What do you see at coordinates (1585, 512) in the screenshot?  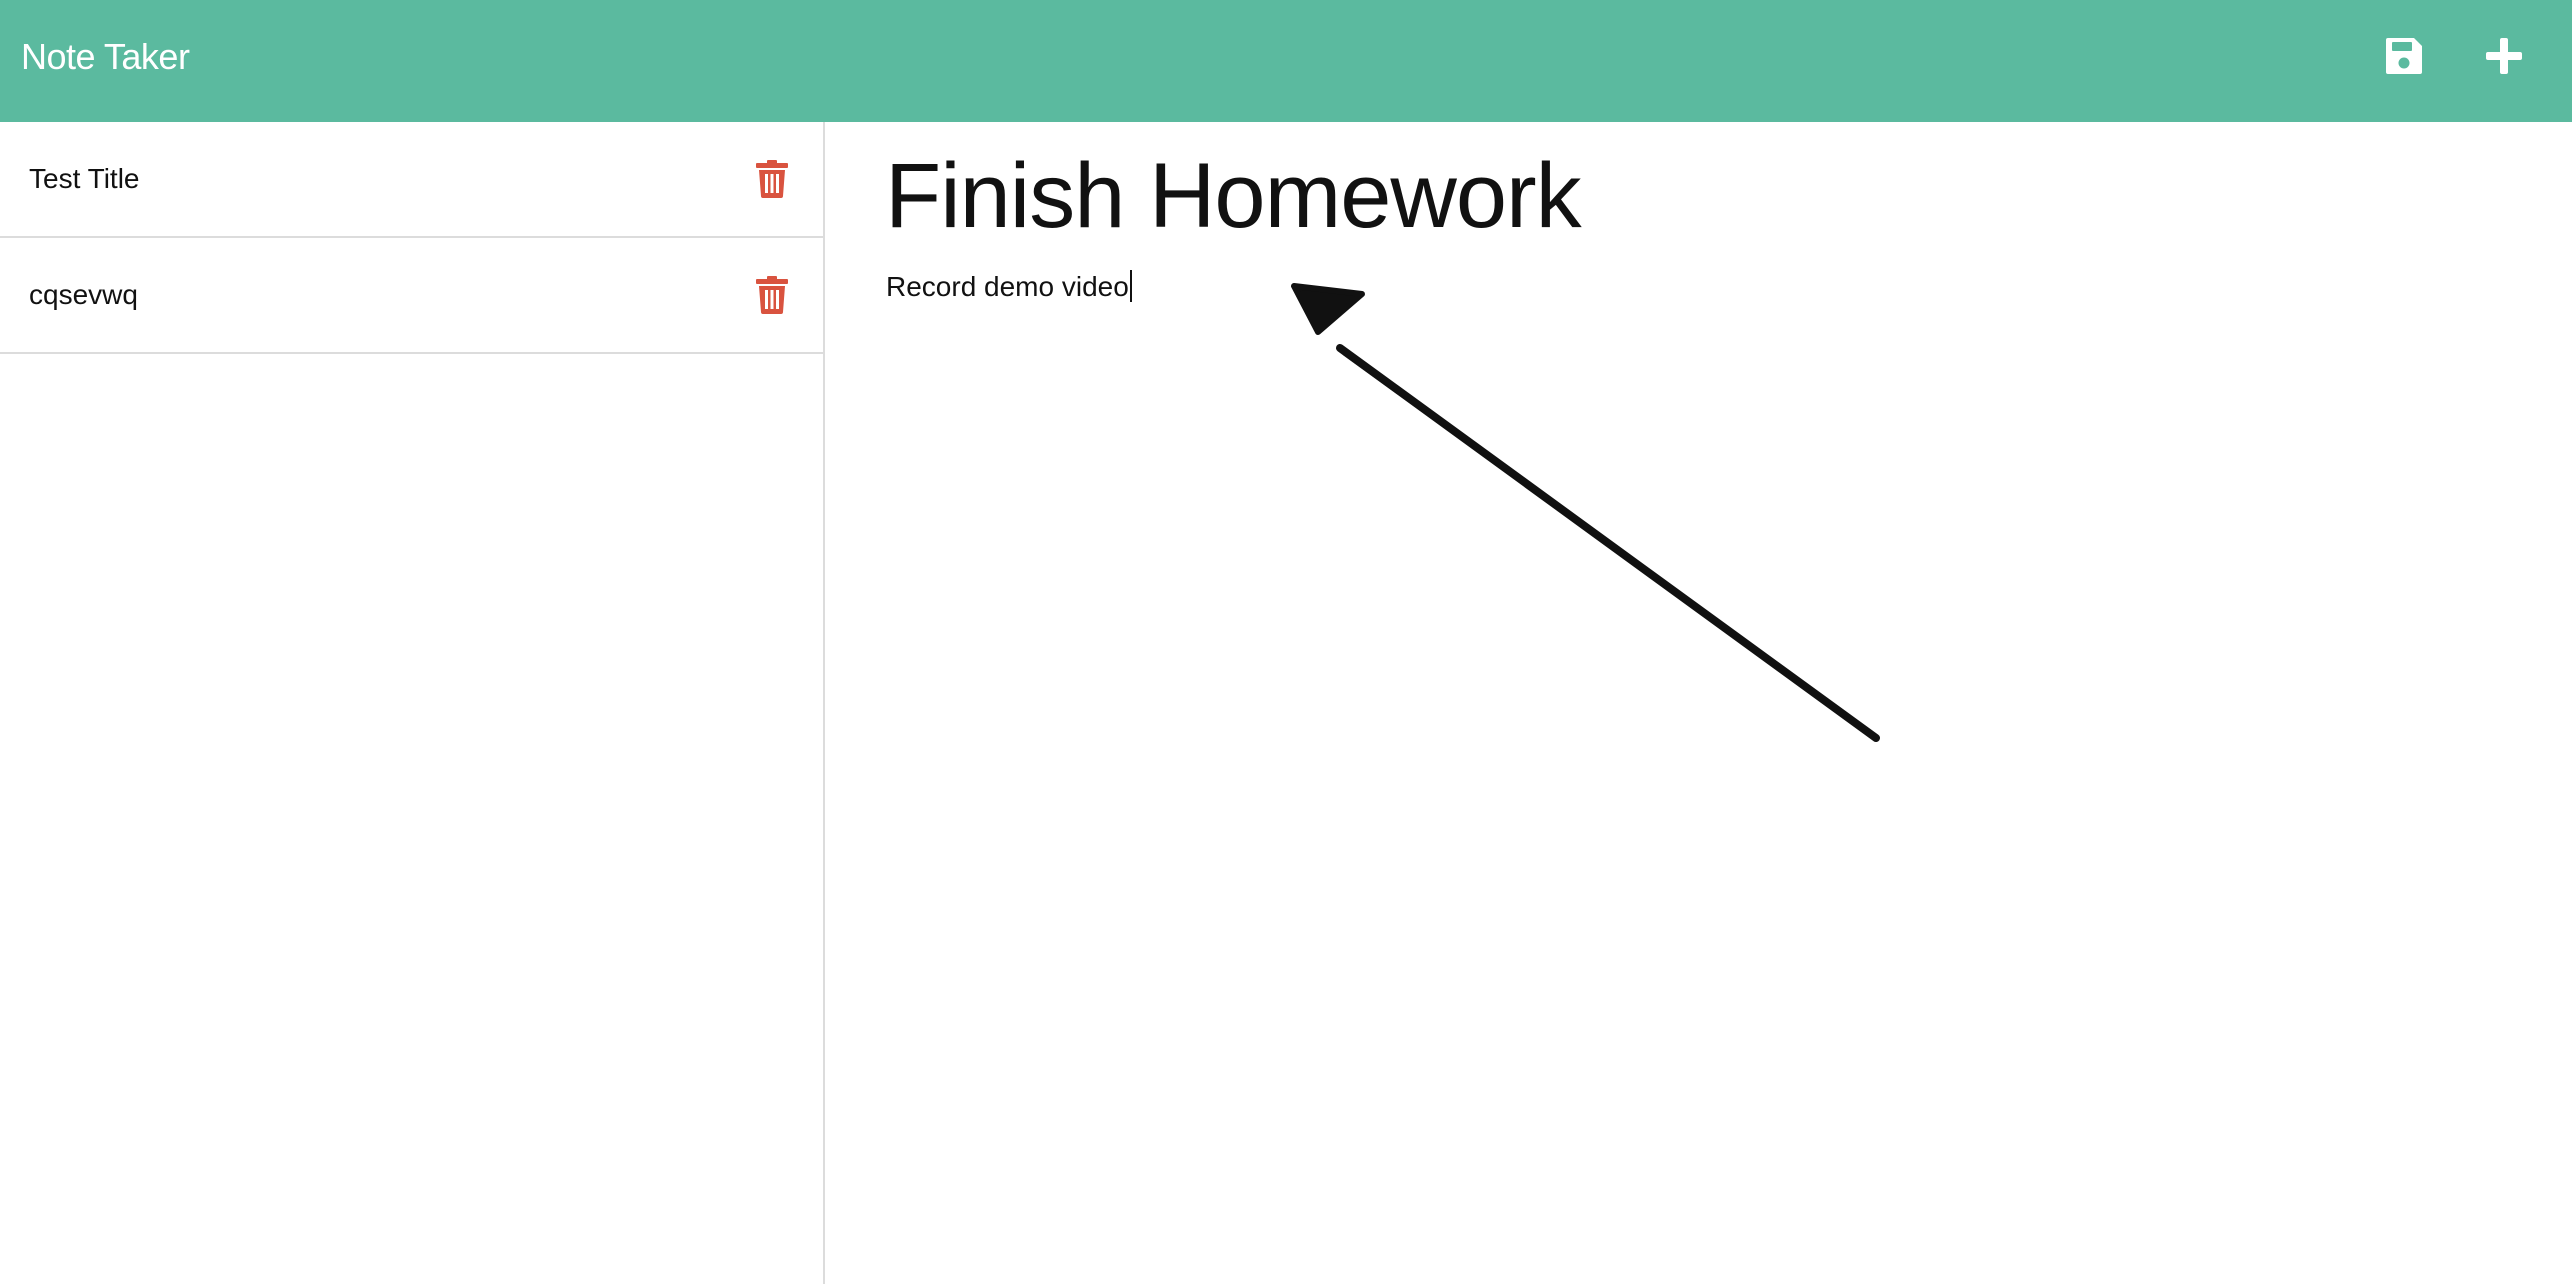 I see `hand-drawn-arrow-icon` at bounding box center [1585, 512].